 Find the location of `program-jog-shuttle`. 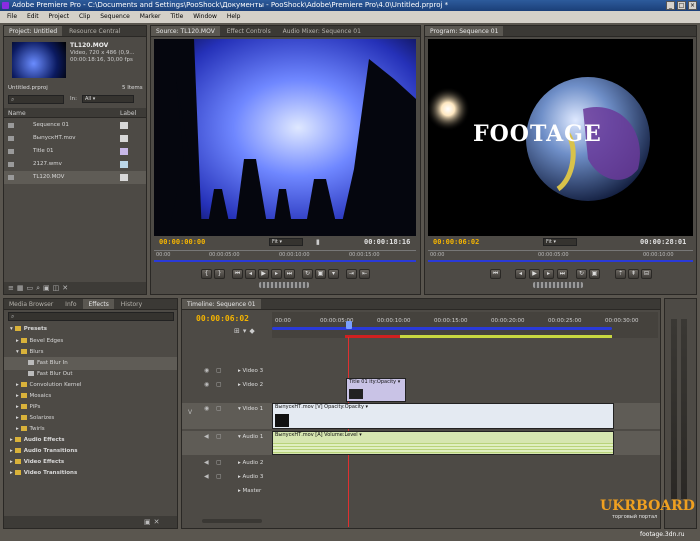

program-jog-shuttle is located at coordinates (558, 285).